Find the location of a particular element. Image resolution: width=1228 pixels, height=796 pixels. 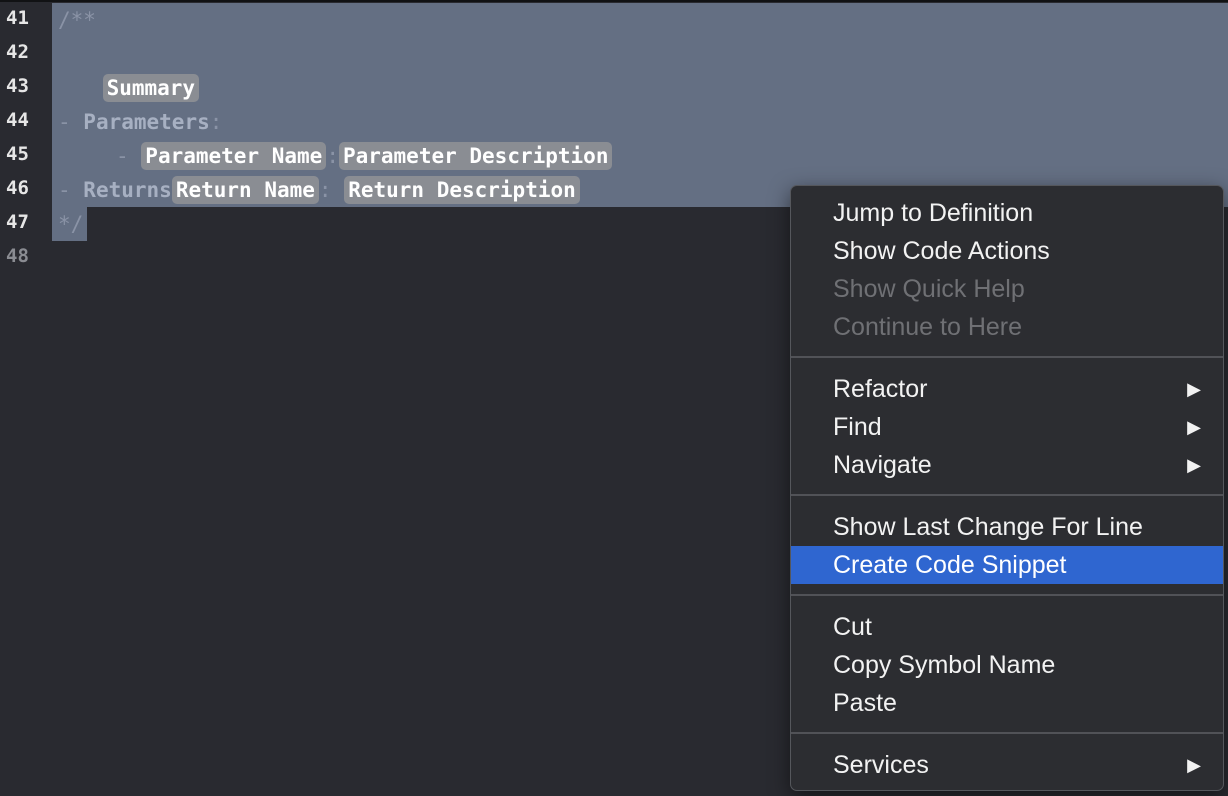

menu-item-jump-to-definition: Jump to Definition is located at coordinates (1007, 213).